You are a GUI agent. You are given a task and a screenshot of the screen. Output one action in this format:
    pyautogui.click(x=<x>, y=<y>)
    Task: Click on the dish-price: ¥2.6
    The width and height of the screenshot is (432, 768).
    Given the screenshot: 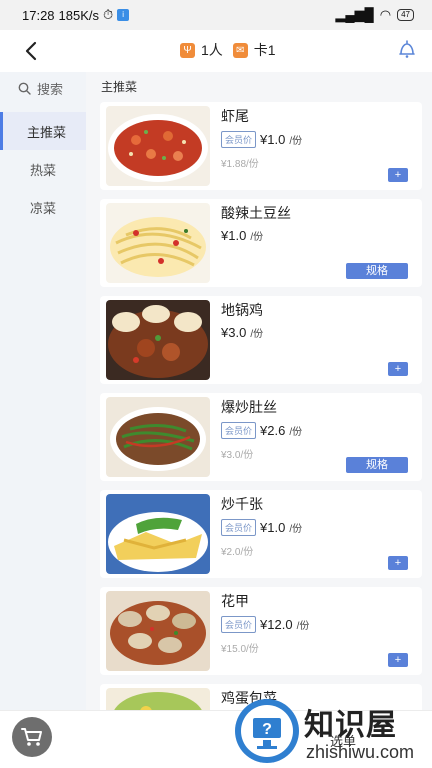 What is the action you would take?
    pyautogui.click(x=273, y=430)
    